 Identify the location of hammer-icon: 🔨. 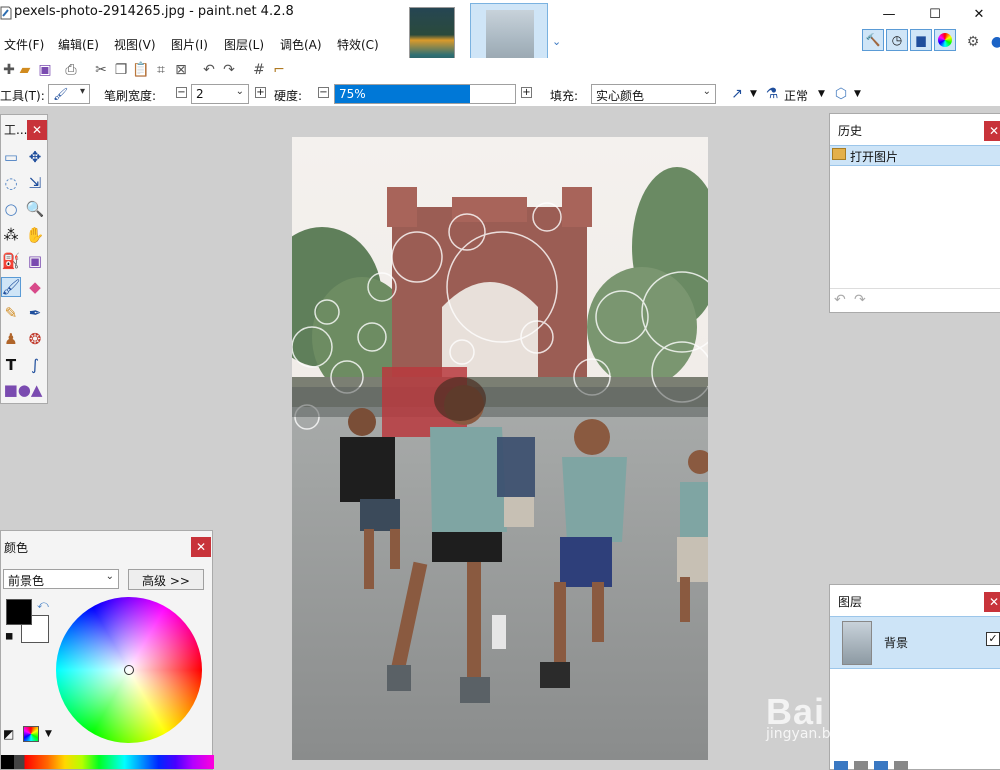
(873, 40).